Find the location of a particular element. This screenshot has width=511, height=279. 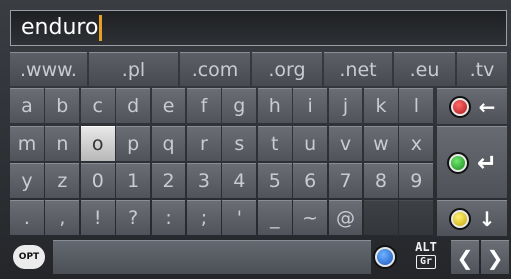

green-button-icon is located at coordinates (457, 162).